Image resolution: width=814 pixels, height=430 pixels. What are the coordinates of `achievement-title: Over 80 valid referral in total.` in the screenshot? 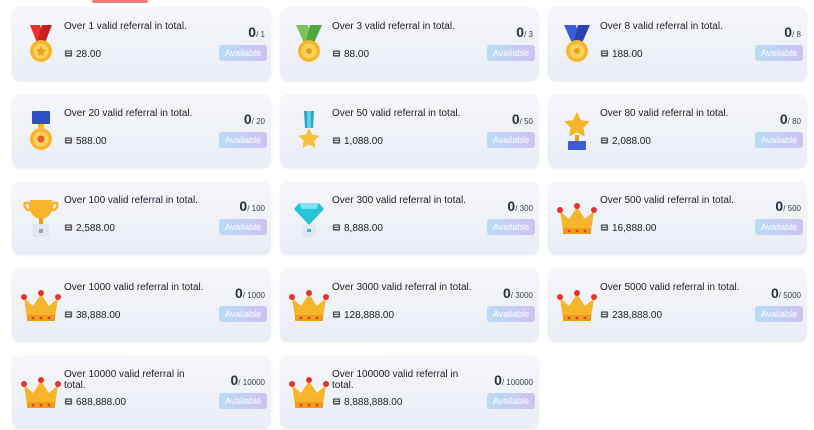 It's located at (664, 113).